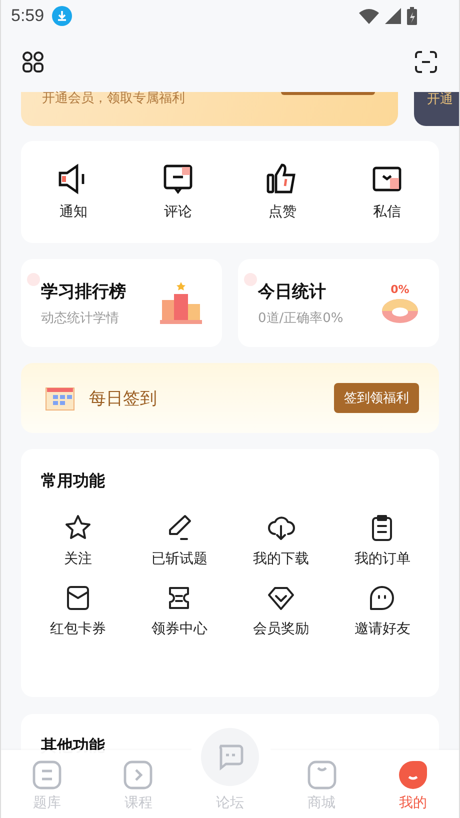 The image size is (460, 818). Describe the element at coordinates (80, 318) in the screenshot. I see `stat-subtitle: 动态统计学情` at that location.